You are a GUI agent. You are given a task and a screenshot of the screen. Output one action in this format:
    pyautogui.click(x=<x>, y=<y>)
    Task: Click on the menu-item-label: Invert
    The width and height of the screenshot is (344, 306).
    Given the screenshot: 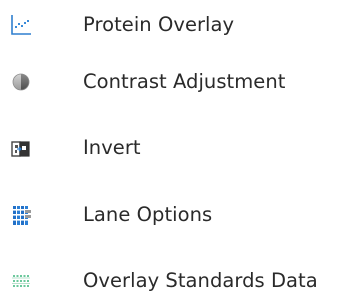 What is the action you would take?
    pyautogui.click(x=112, y=147)
    